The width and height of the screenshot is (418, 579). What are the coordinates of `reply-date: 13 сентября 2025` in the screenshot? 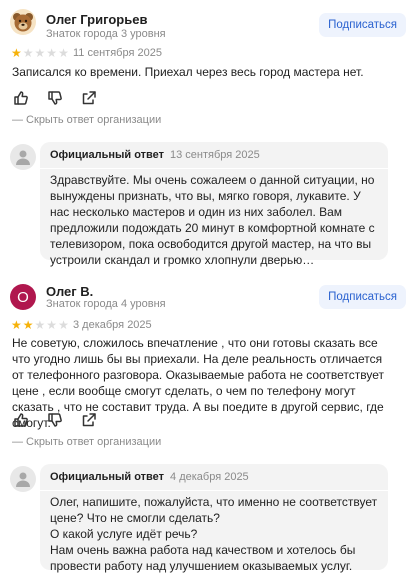 It's located at (215, 155).